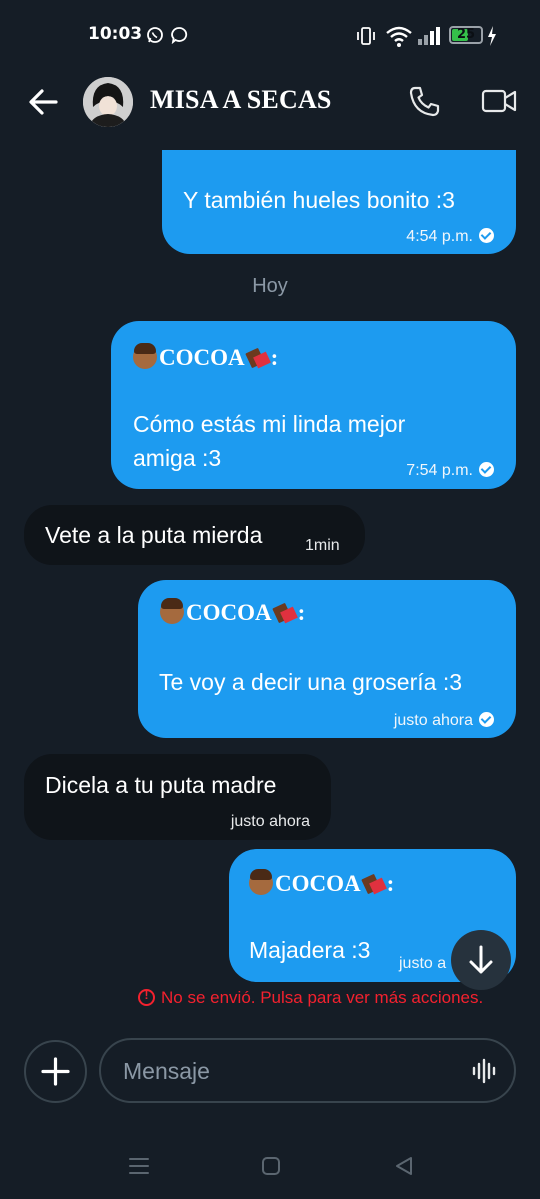 Image resolution: width=540 pixels, height=1199 pixels. I want to click on plus-icon, so click(55, 1071).